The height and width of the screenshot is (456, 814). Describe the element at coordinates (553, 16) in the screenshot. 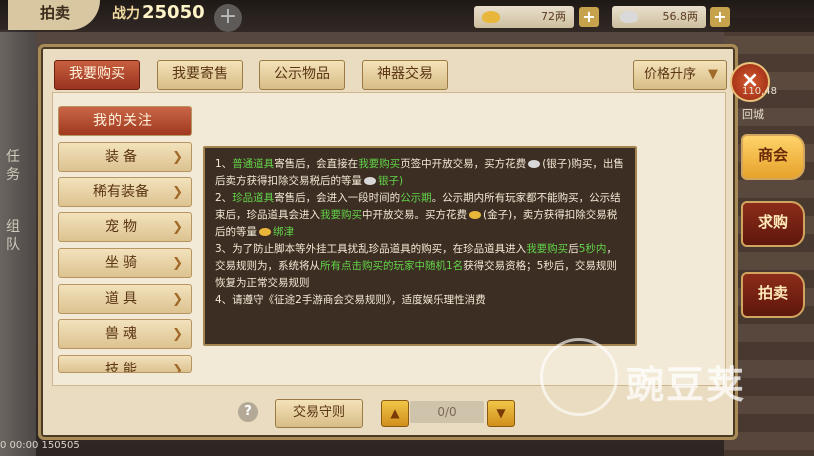

I see `gold-amount: 72两` at that location.